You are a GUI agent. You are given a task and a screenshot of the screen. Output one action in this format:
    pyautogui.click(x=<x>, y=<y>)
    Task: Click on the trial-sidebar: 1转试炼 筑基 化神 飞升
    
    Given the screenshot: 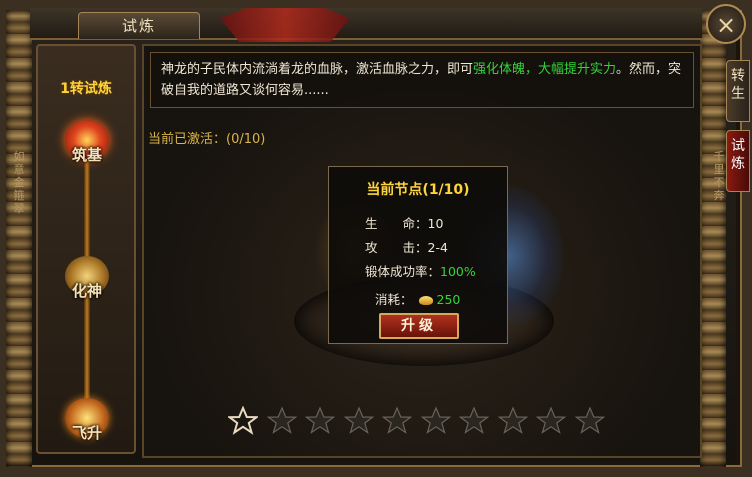 What is the action you would take?
    pyautogui.click(x=86, y=249)
    